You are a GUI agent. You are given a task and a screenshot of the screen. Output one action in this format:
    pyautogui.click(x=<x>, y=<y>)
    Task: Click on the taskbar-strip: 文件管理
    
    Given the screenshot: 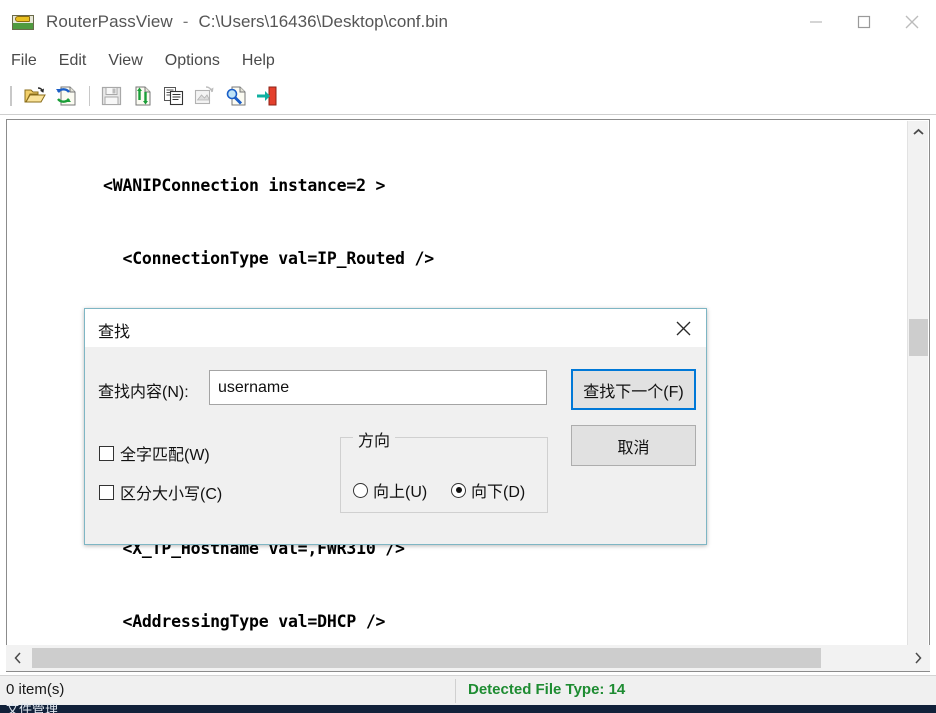 What is the action you would take?
    pyautogui.click(x=468, y=707)
    